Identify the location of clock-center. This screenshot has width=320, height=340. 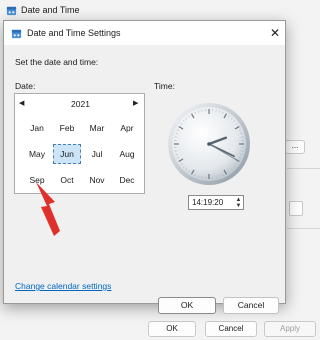
(209, 144).